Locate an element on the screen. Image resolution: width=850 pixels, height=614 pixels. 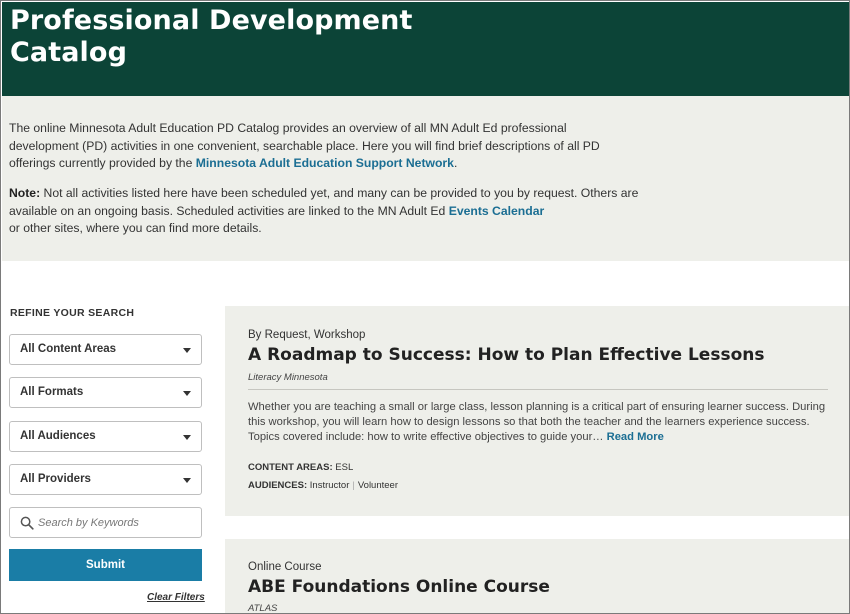
formats-select: All Formats is located at coordinates (105, 392).